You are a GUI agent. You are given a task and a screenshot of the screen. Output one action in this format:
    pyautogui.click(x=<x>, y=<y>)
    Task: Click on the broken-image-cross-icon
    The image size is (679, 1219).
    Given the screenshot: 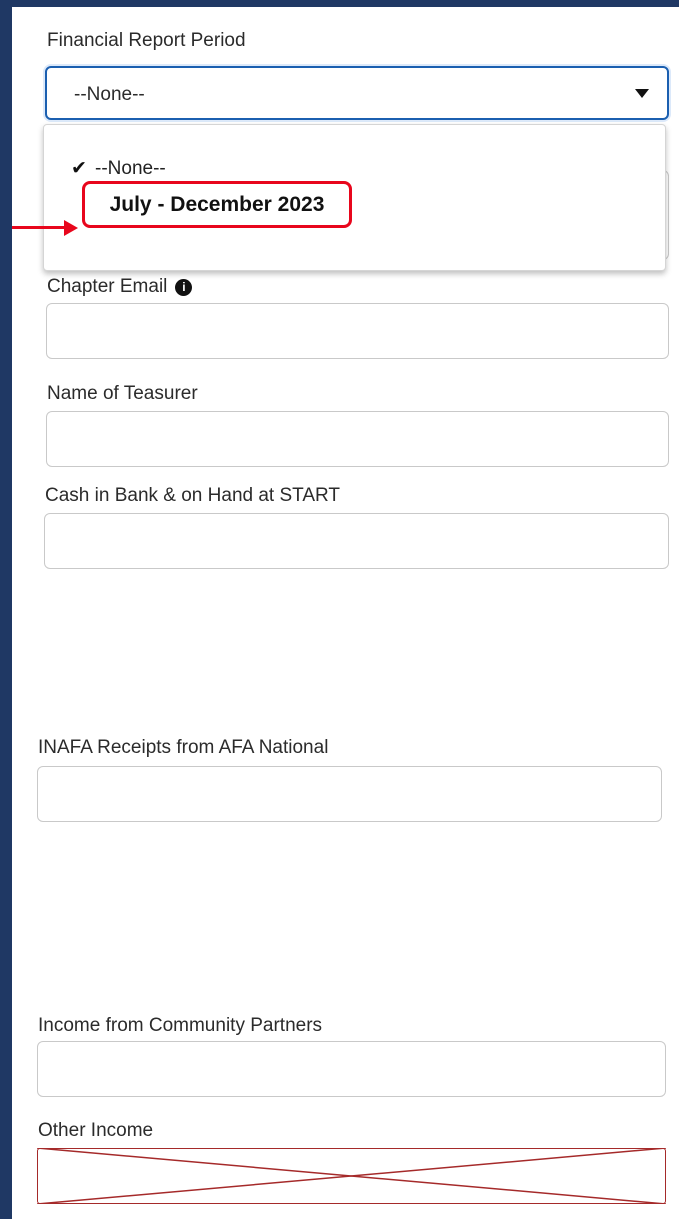 What is the action you would take?
    pyautogui.click(x=351, y=1176)
    